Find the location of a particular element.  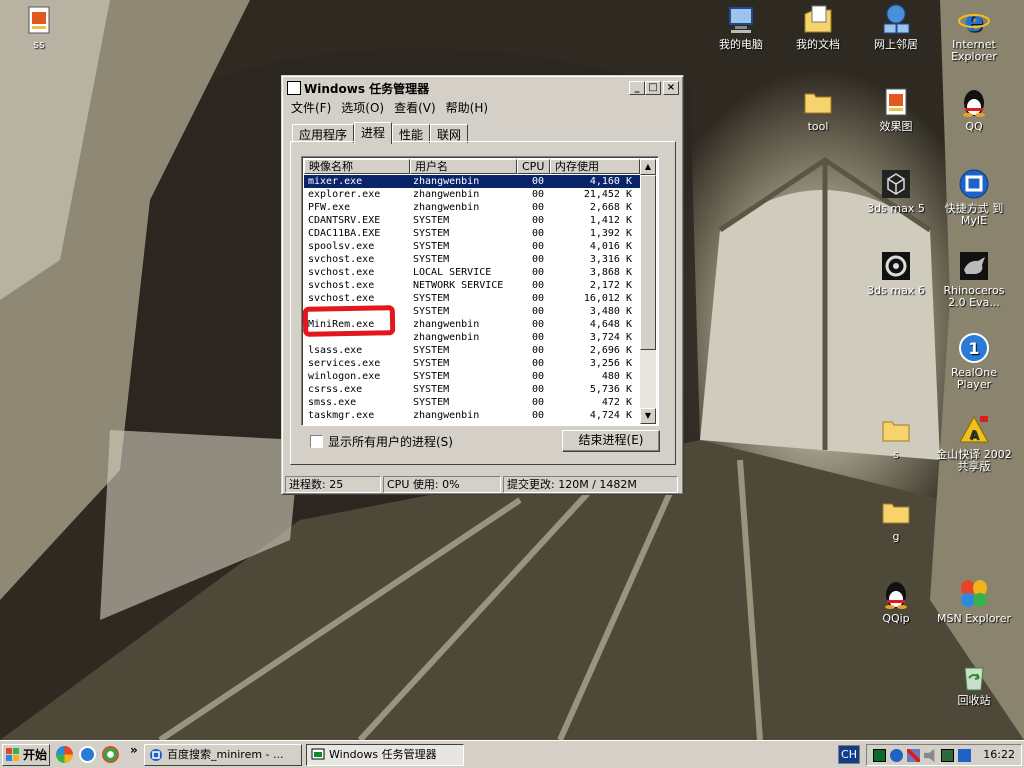

app-tray-icon is located at coordinates (964, 755).